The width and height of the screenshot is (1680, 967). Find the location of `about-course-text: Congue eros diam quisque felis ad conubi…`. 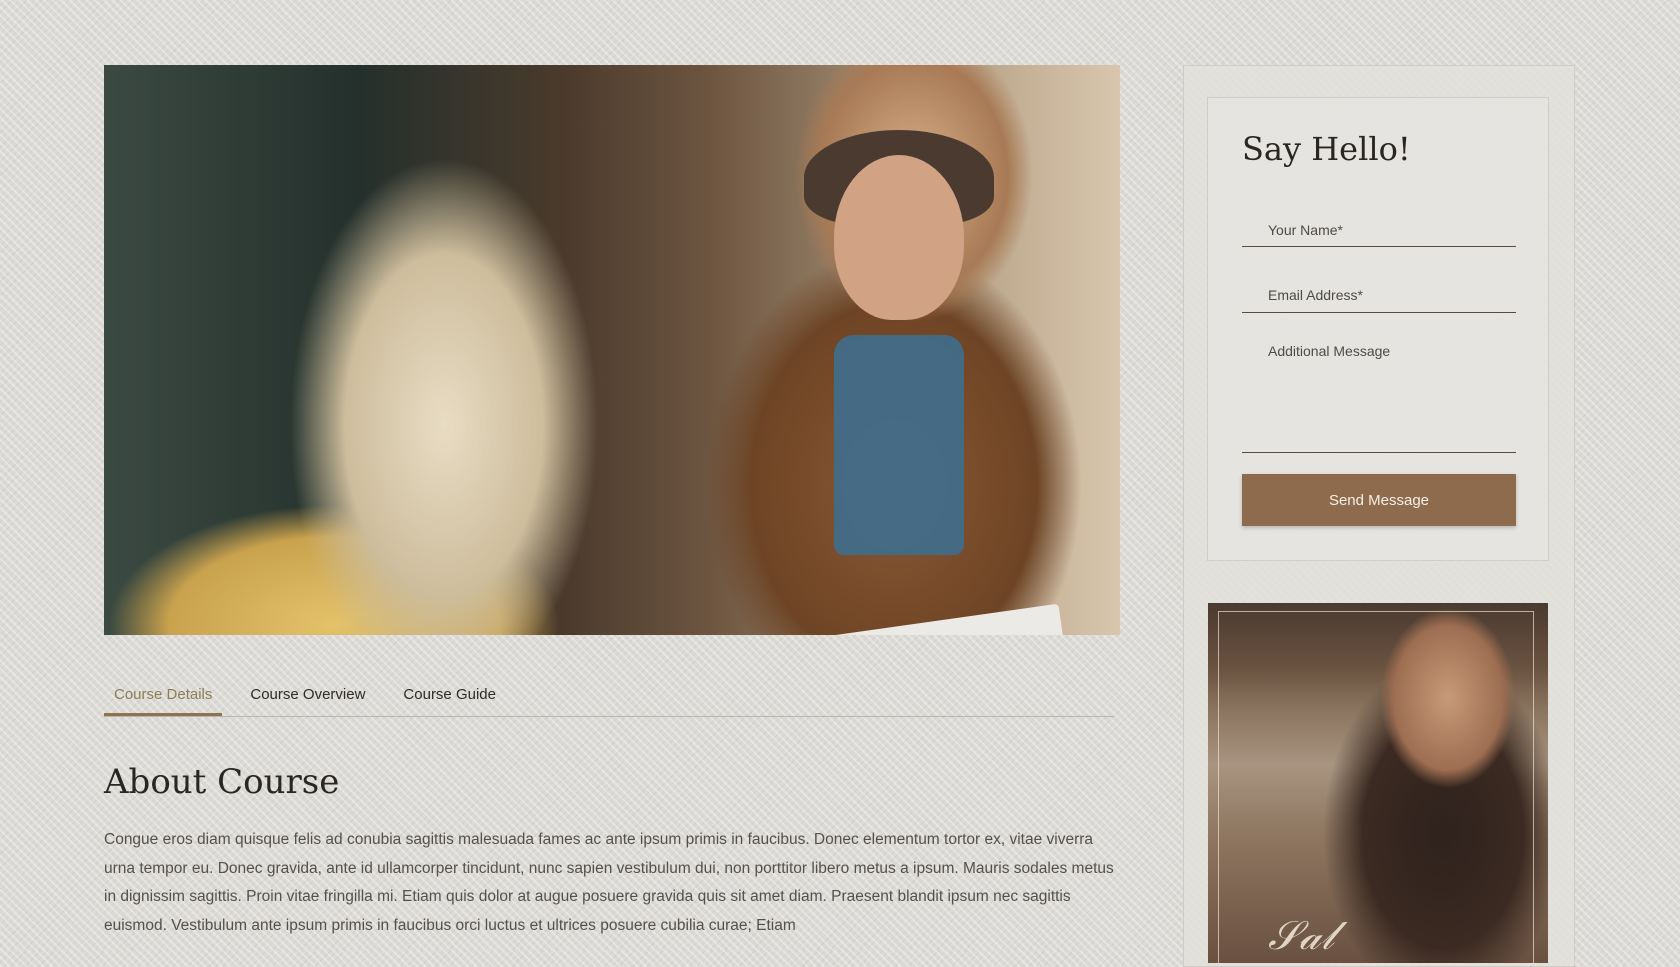

about-course-text: Congue eros diam quisque felis ad conubi… is located at coordinates (609, 882).